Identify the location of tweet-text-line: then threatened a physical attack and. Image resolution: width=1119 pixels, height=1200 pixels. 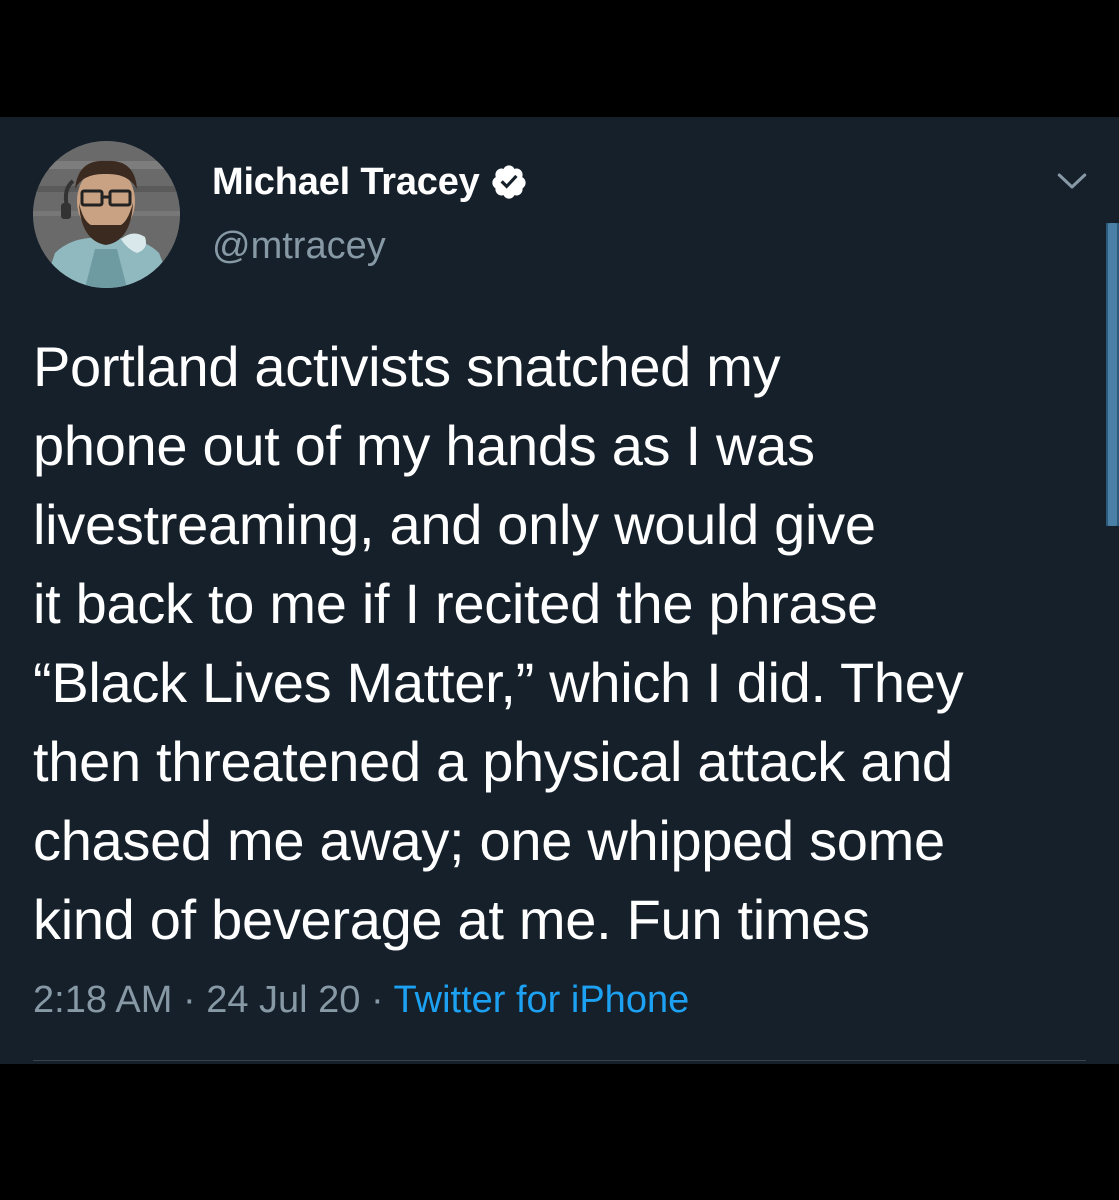
(493, 761).